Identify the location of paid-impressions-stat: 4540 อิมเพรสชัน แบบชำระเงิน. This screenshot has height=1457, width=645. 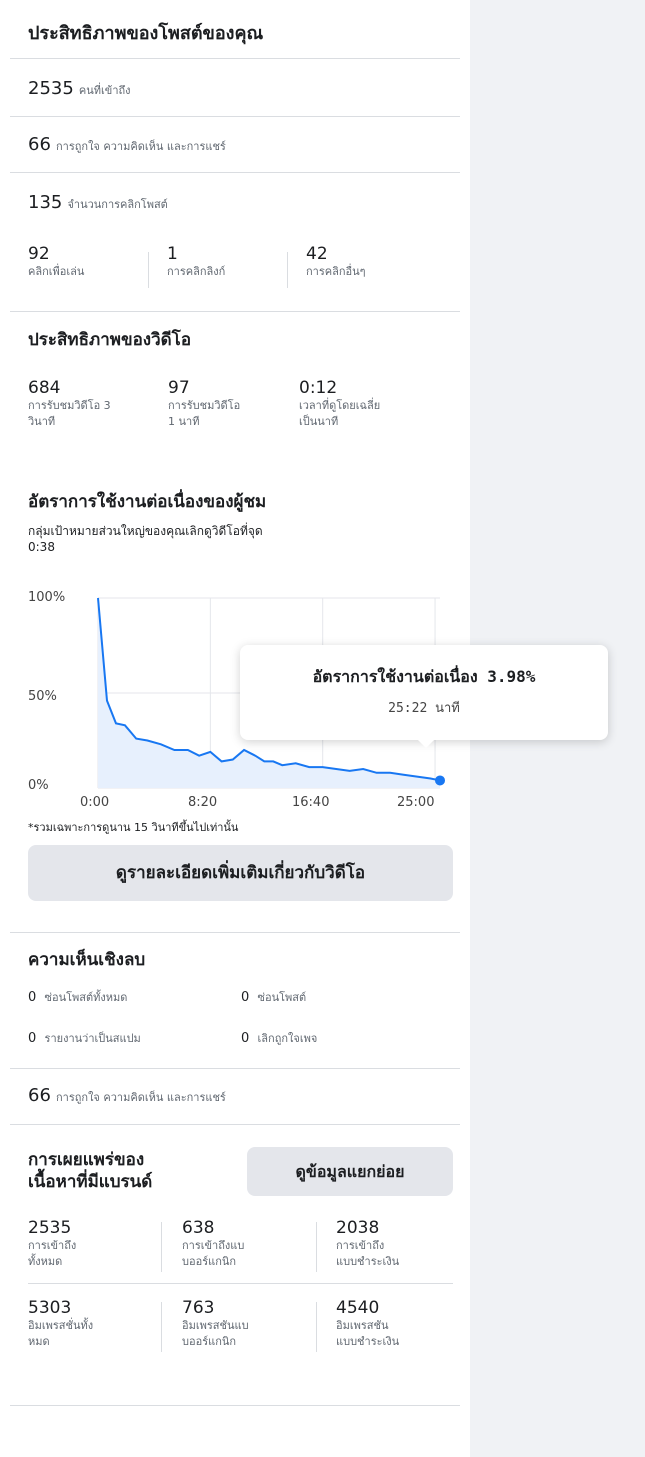
(367, 1324).